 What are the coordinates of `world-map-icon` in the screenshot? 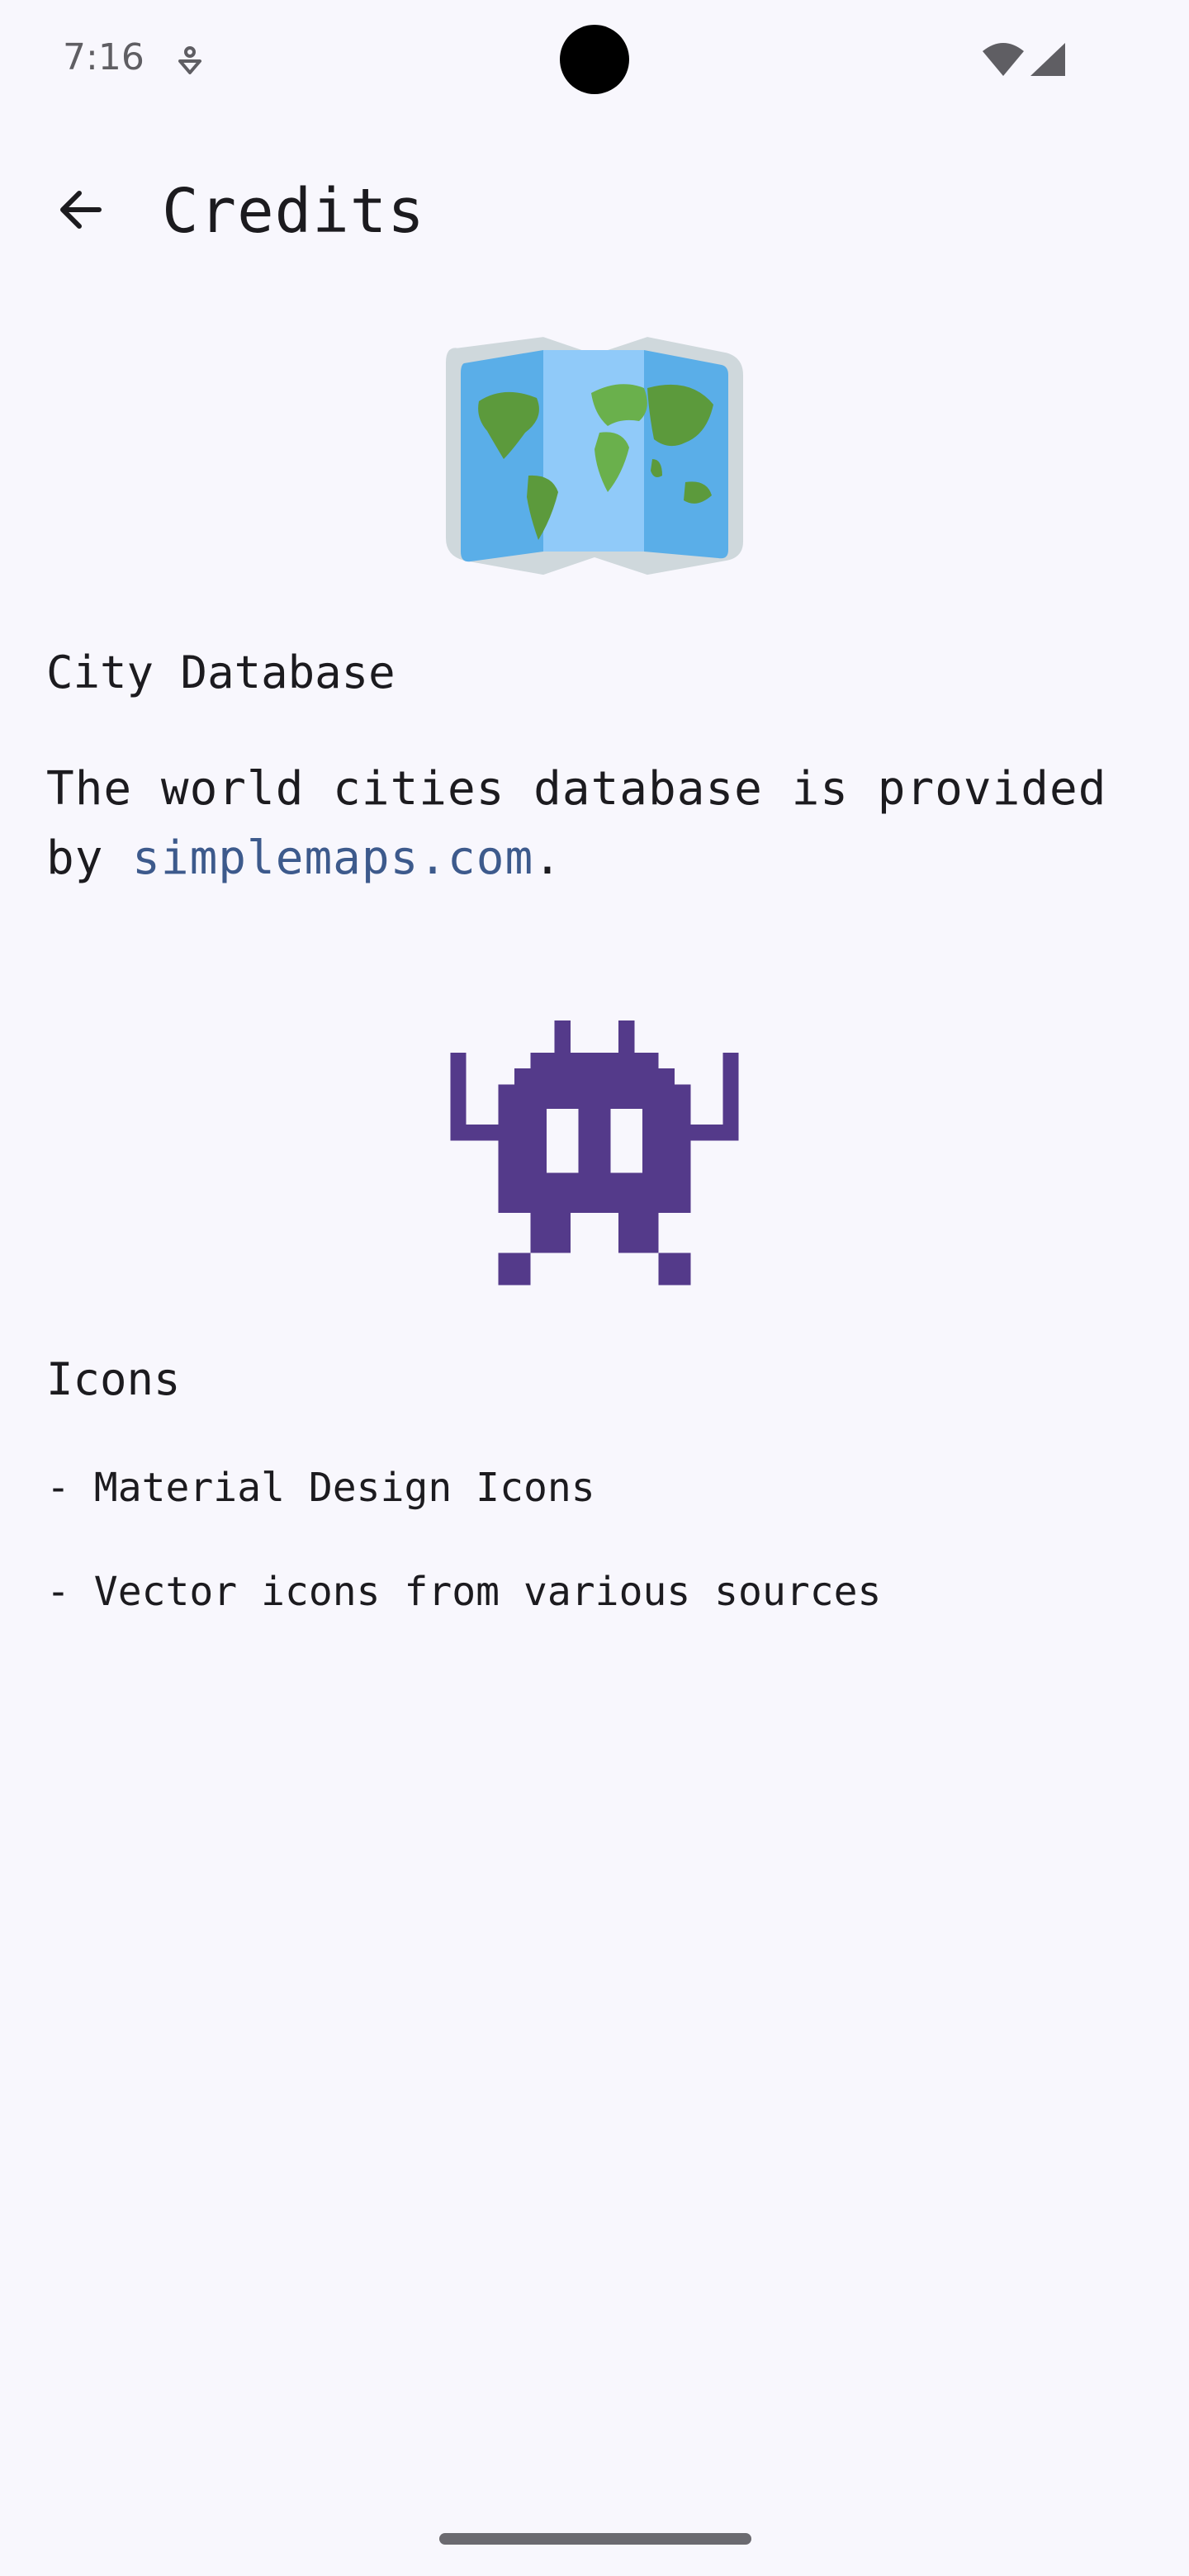 It's located at (594, 456).